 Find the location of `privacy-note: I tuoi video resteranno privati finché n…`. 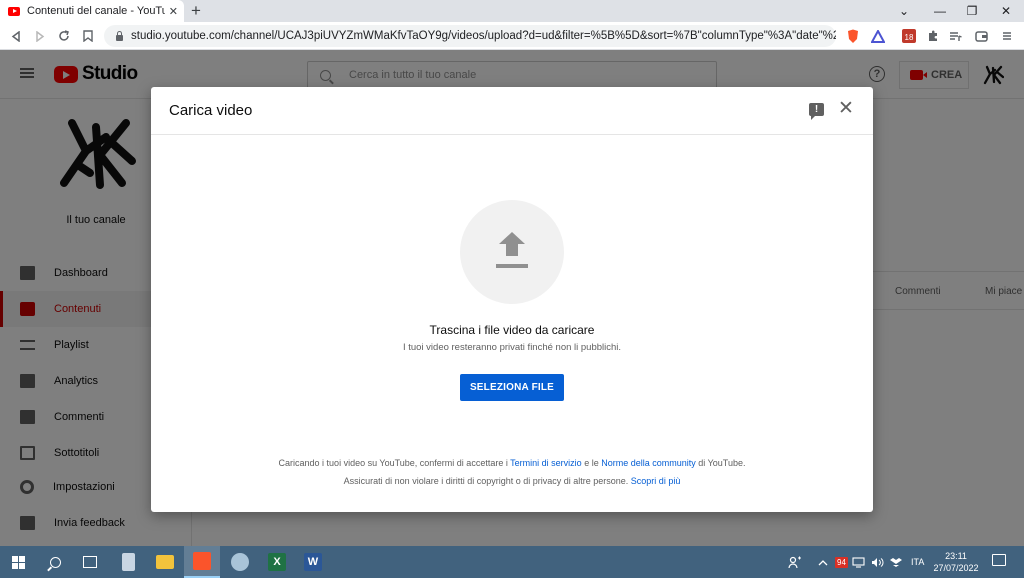

privacy-note: I tuoi video resteranno privati finché n… is located at coordinates (512, 347).